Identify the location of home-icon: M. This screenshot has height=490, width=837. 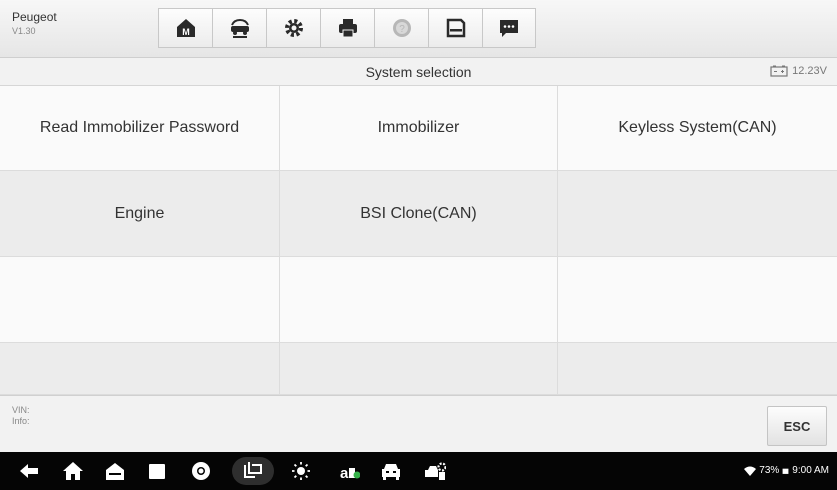
(185, 28).